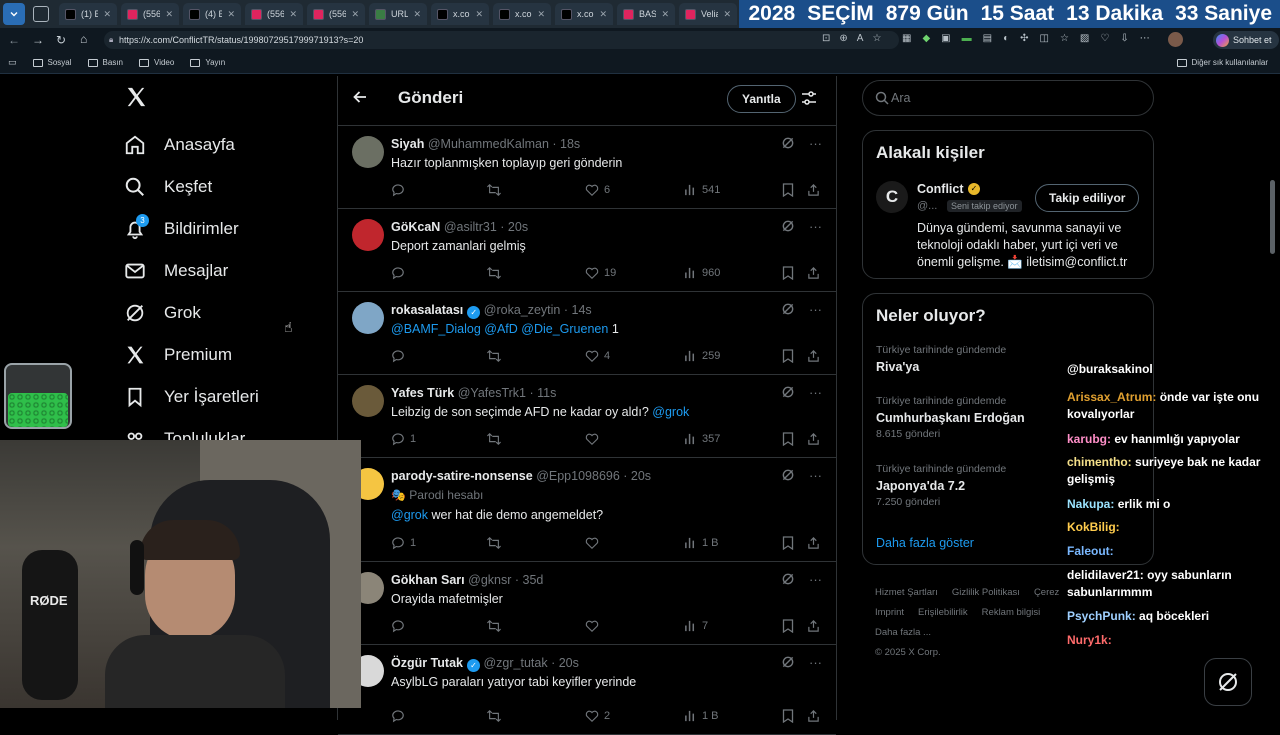 The width and height of the screenshot is (1280, 735). Describe the element at coordinates (986, 593) in the screenshot. I see `footer-link: Gizlilik Politikası` at that location.